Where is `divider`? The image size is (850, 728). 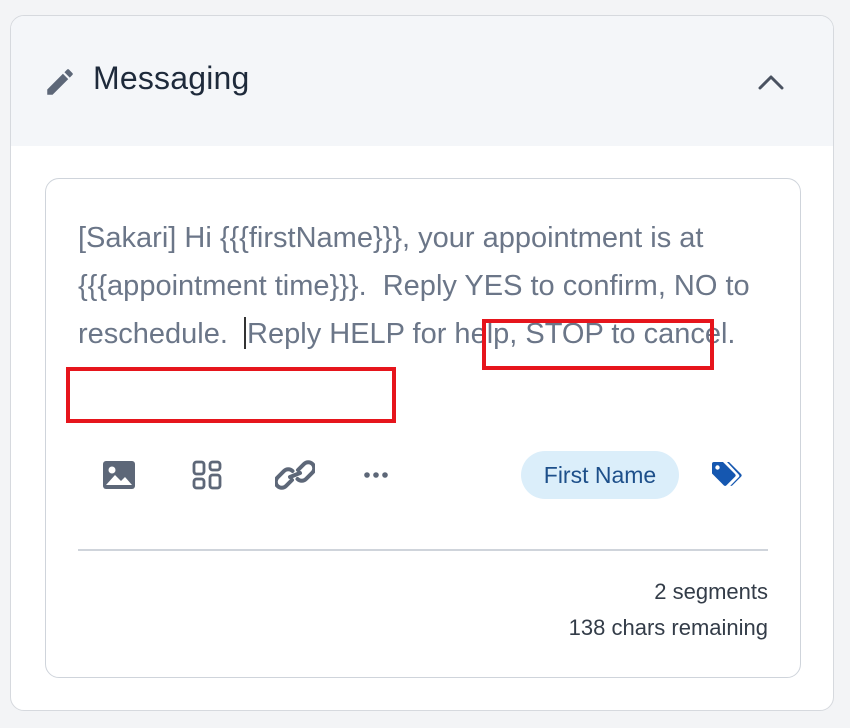 divider is located at coordinates (423, 550).